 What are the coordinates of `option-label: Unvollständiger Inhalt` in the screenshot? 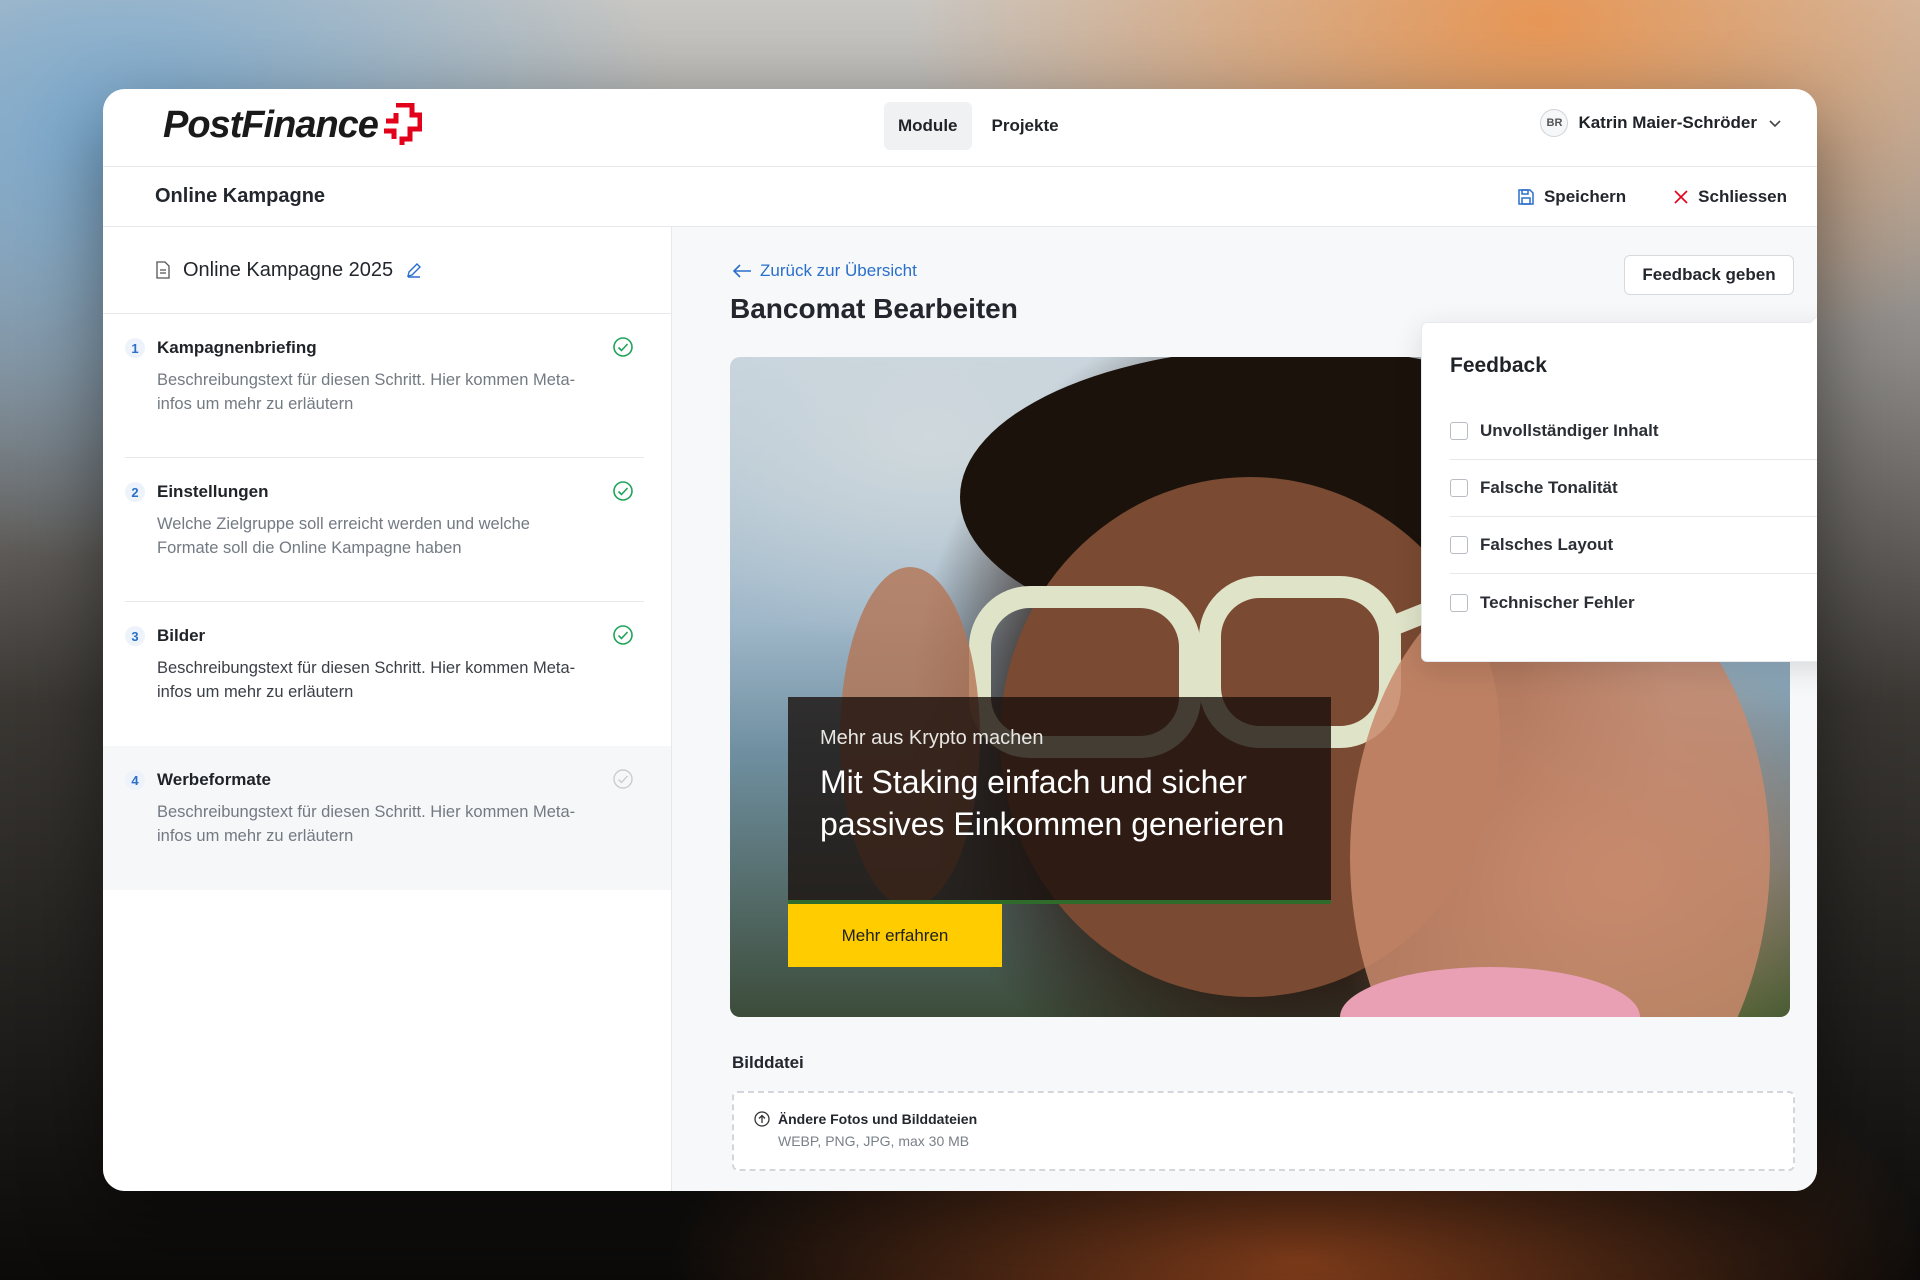 It's located at (1569, 430).